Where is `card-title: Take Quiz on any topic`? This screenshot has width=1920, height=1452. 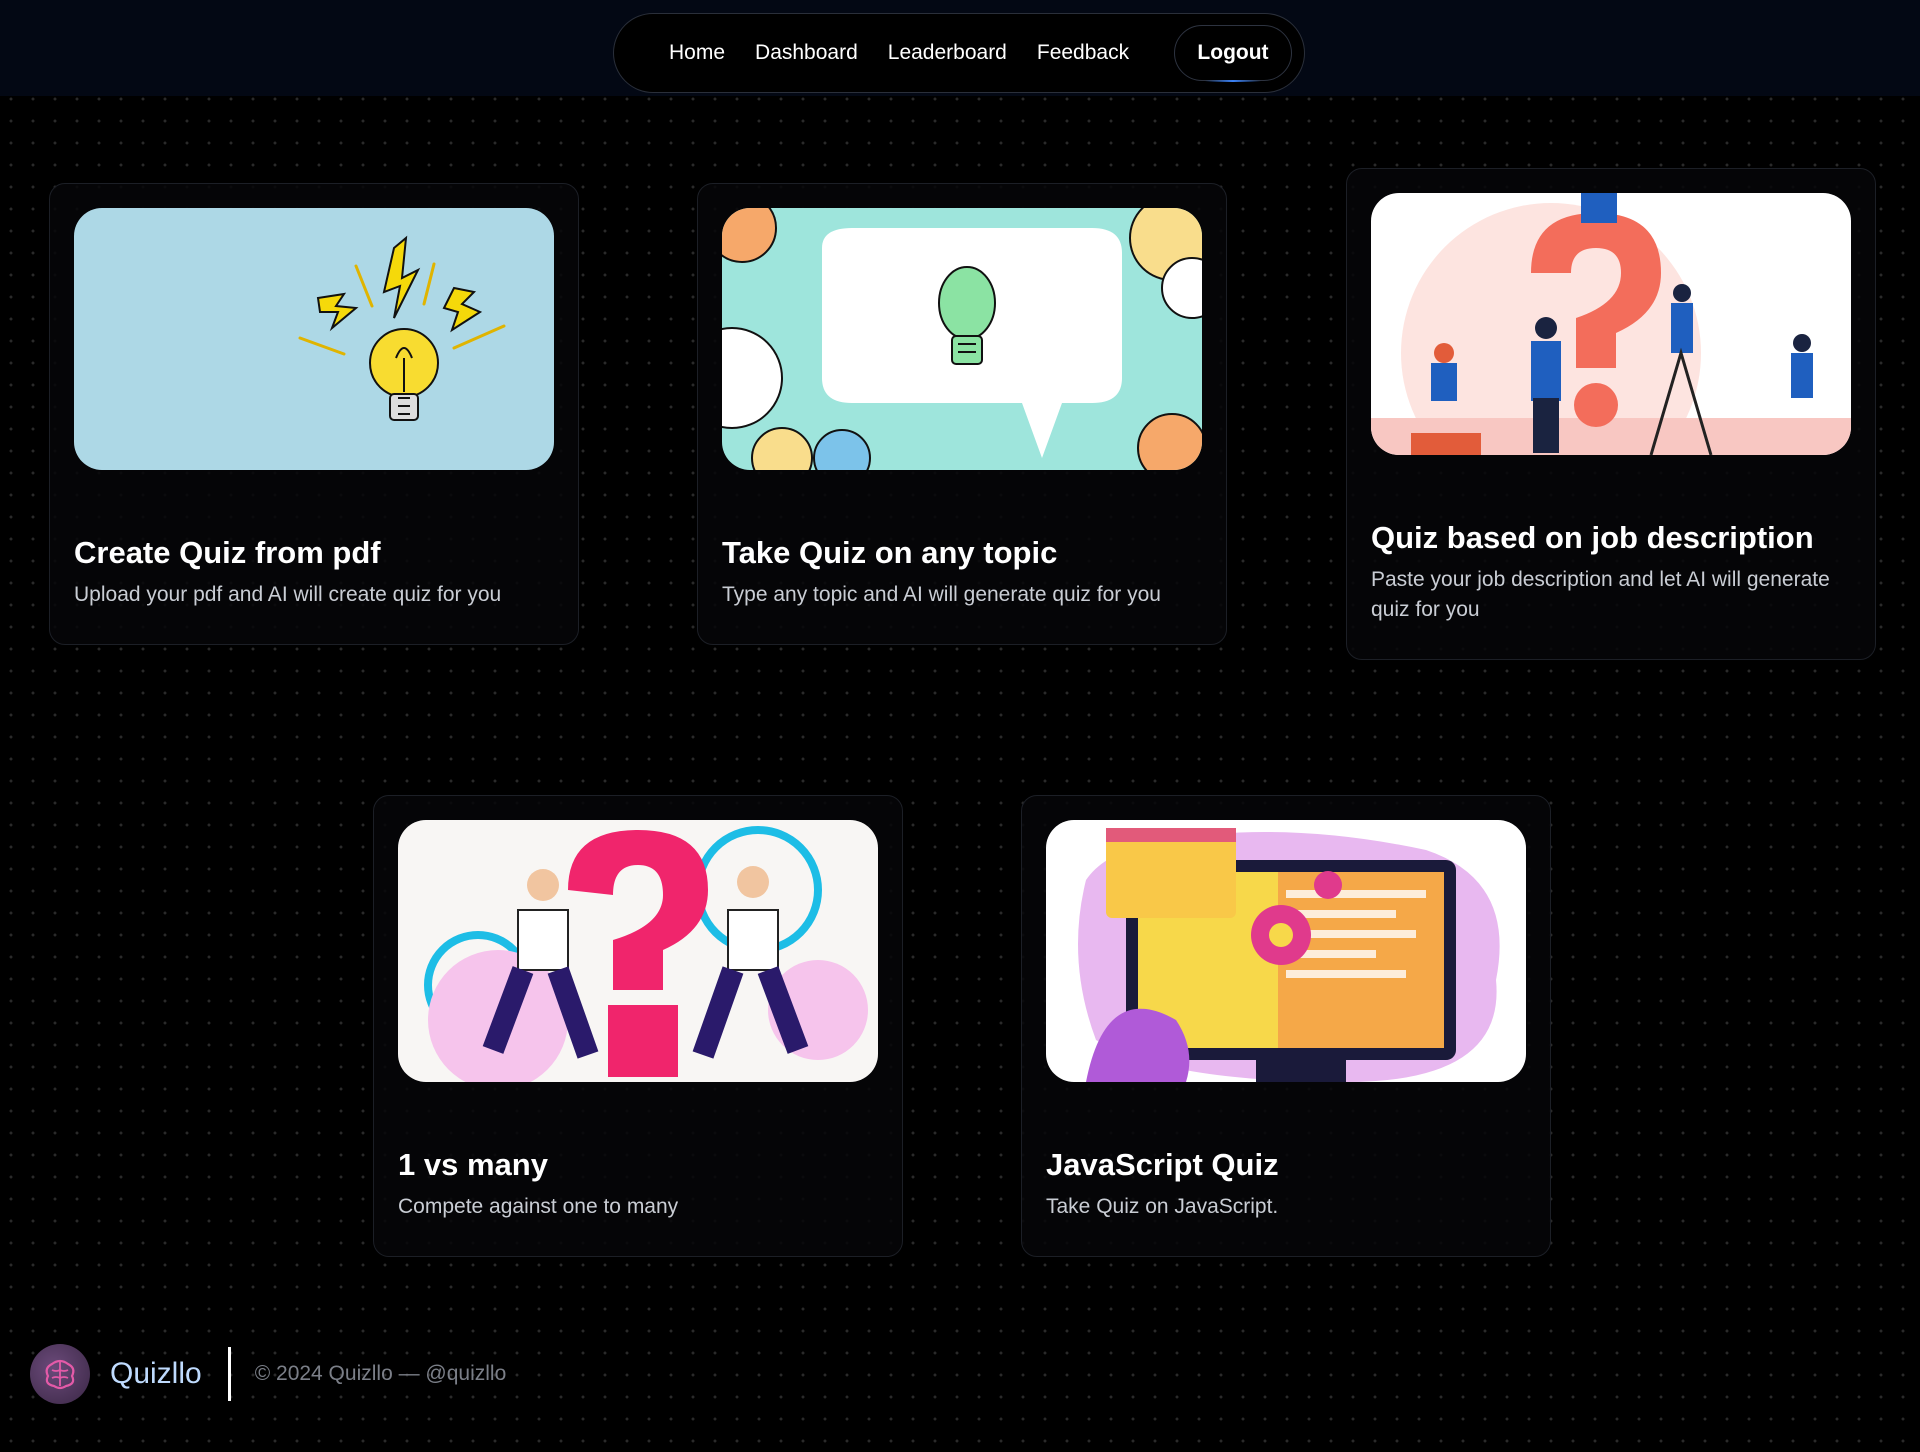 card-title: Take Quiz on any topic is located at coordinates (890, 552).